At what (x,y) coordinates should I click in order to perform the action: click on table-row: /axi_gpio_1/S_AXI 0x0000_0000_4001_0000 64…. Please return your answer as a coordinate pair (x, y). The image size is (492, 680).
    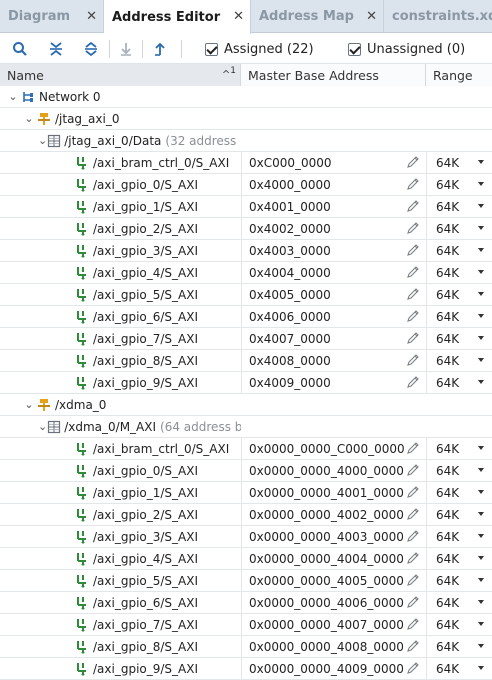
    Looking at the image, I should click on (246, 493).